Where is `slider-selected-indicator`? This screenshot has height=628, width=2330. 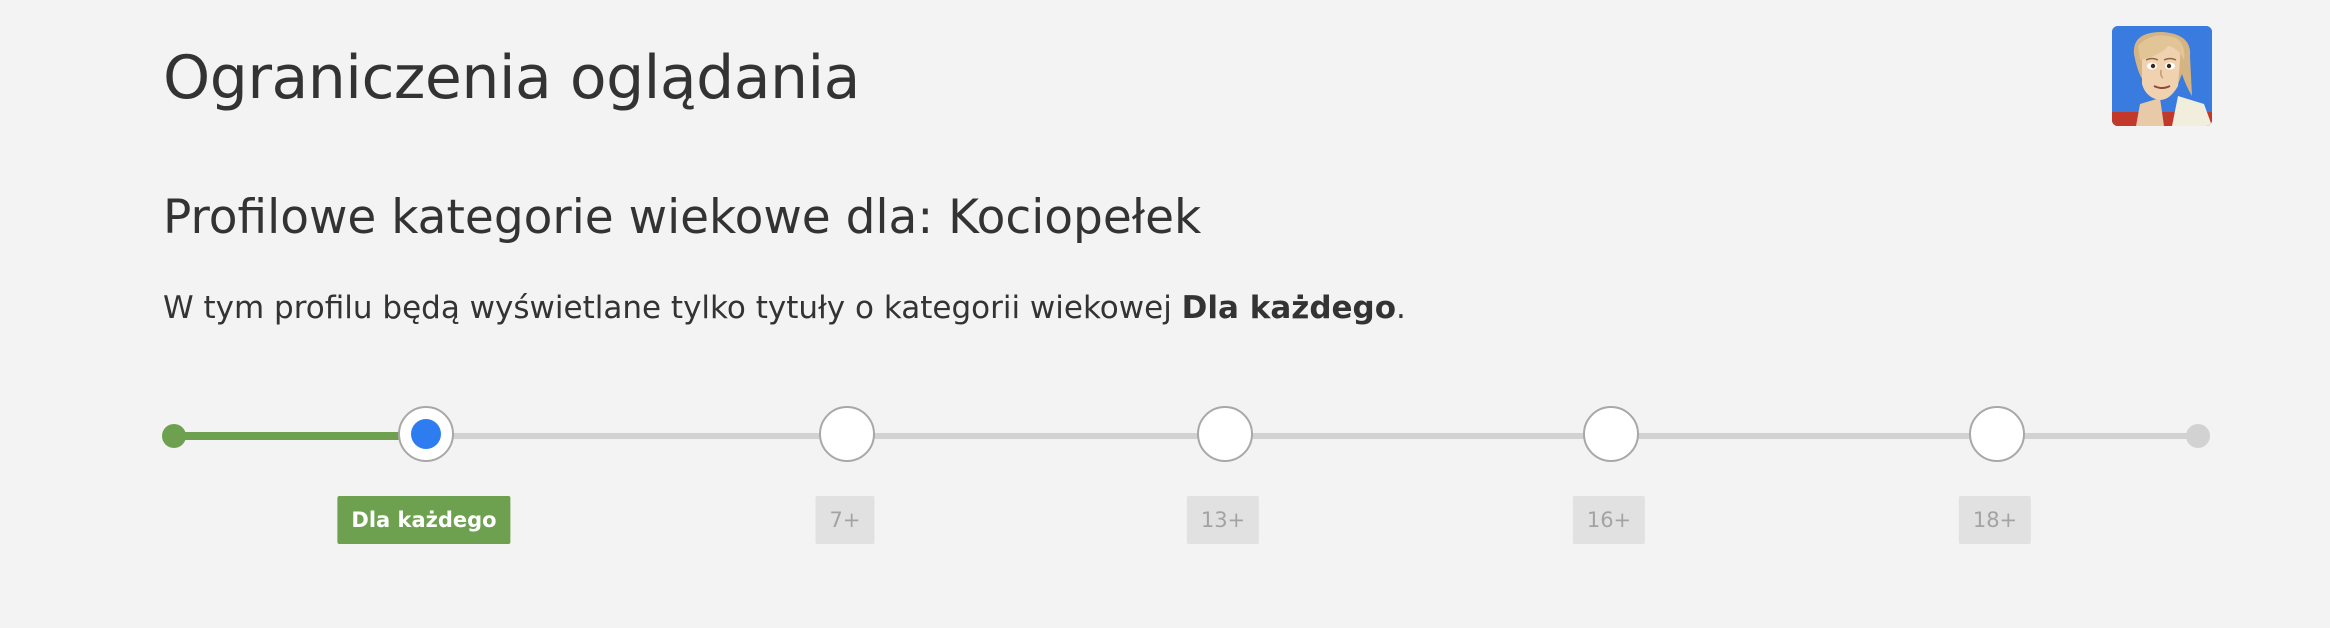
slider-selected-indicator is located at coordinates (426, 434).